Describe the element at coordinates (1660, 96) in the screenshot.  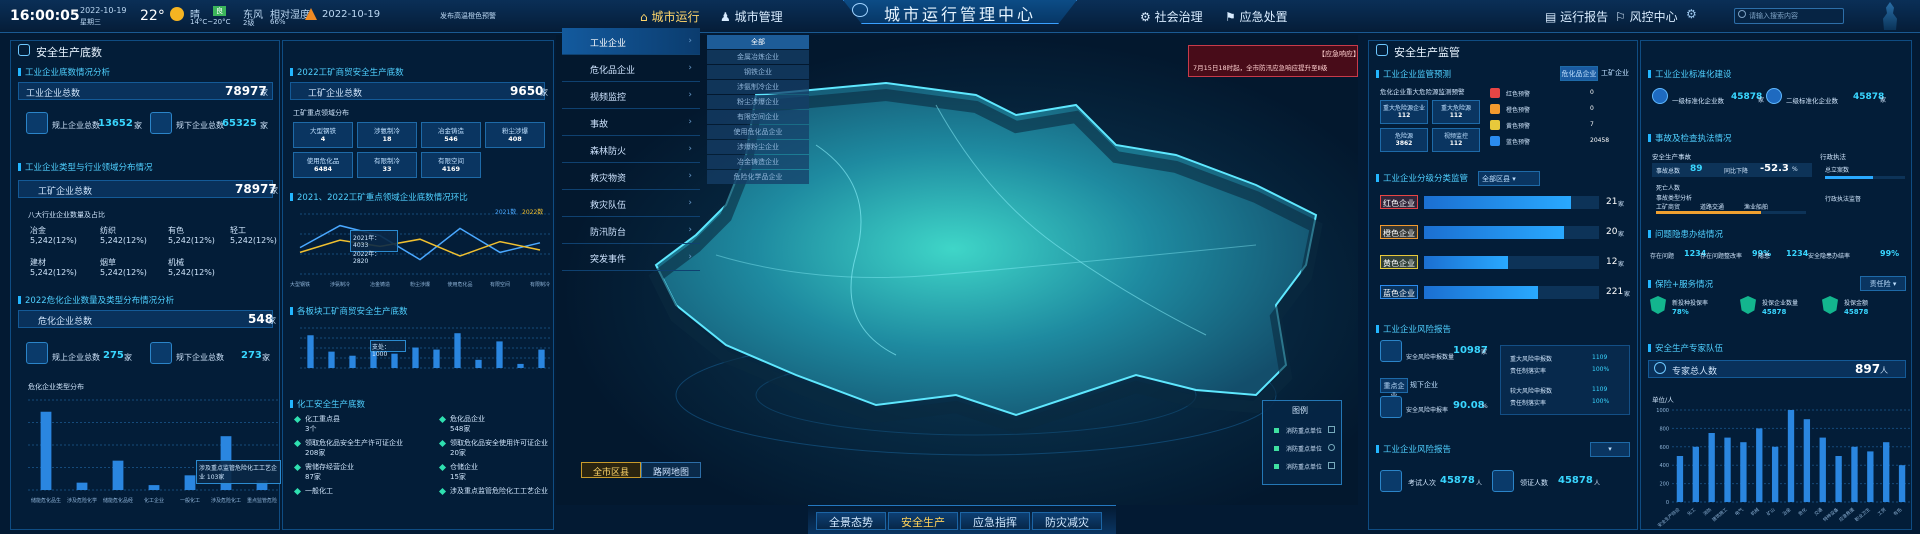
I see `medal-icon` at that location.